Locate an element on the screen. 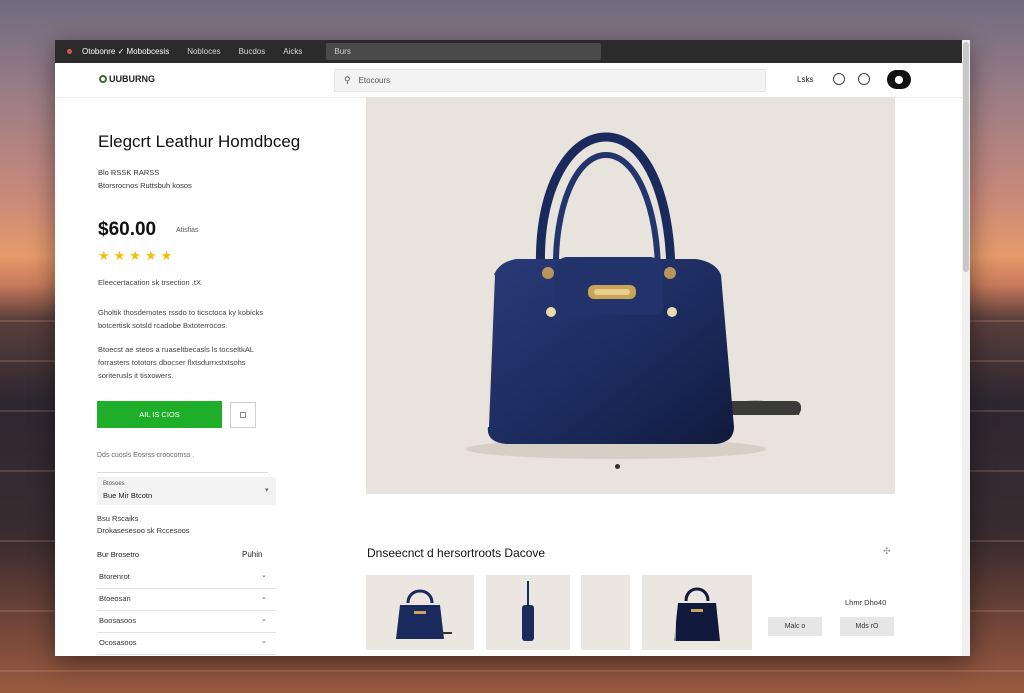  price-note: Atisfias is located at coordinates (187, 230).